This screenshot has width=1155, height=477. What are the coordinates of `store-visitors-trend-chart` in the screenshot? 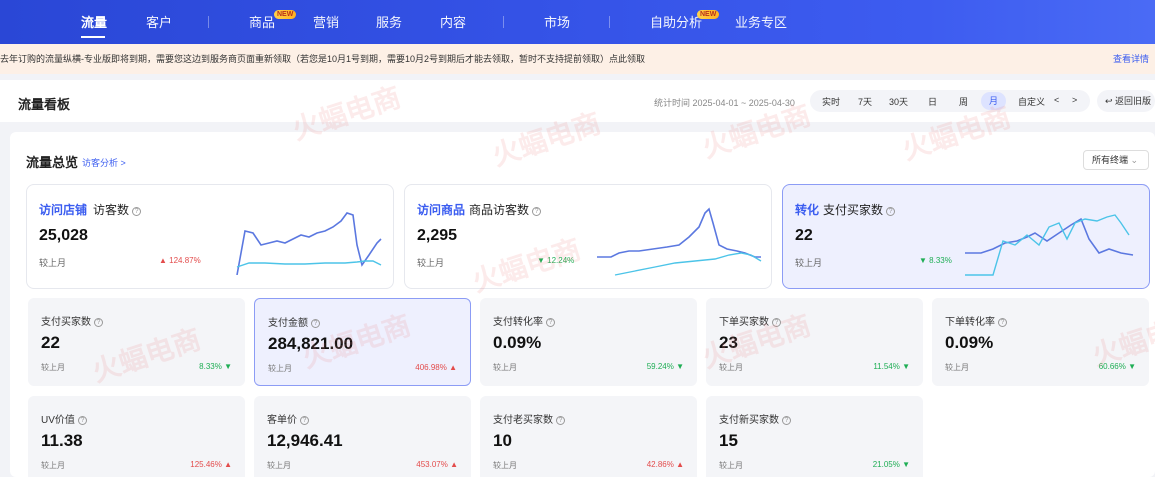 It's located at (309, 243).